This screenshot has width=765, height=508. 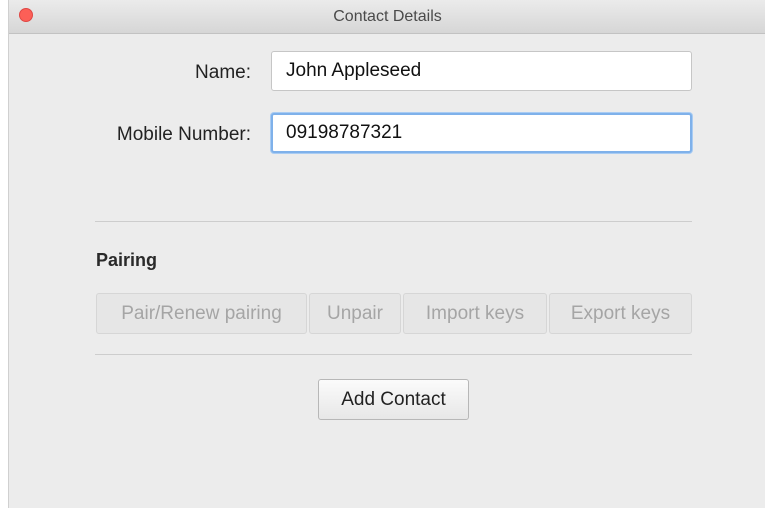 I want to click on pair-renew-button: Pair/Renew pairing, so click(x=201, y=313).